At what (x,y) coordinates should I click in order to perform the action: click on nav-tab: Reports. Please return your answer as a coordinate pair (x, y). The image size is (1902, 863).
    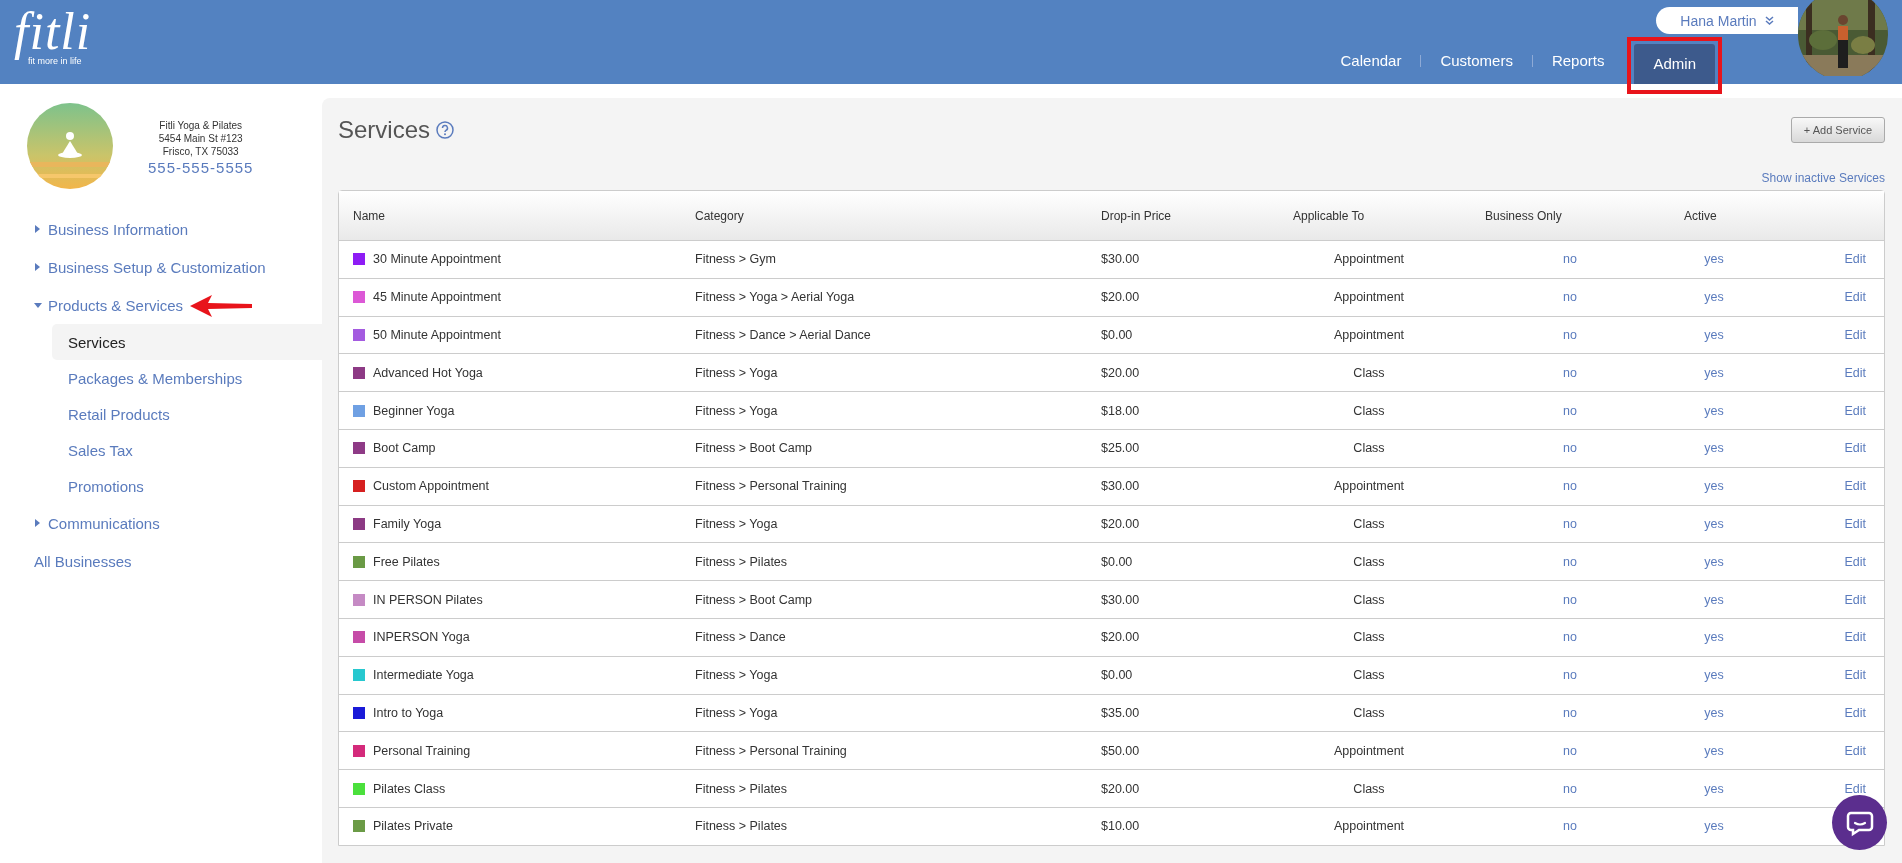
    Looking at the image, I should click on (1578, 60).